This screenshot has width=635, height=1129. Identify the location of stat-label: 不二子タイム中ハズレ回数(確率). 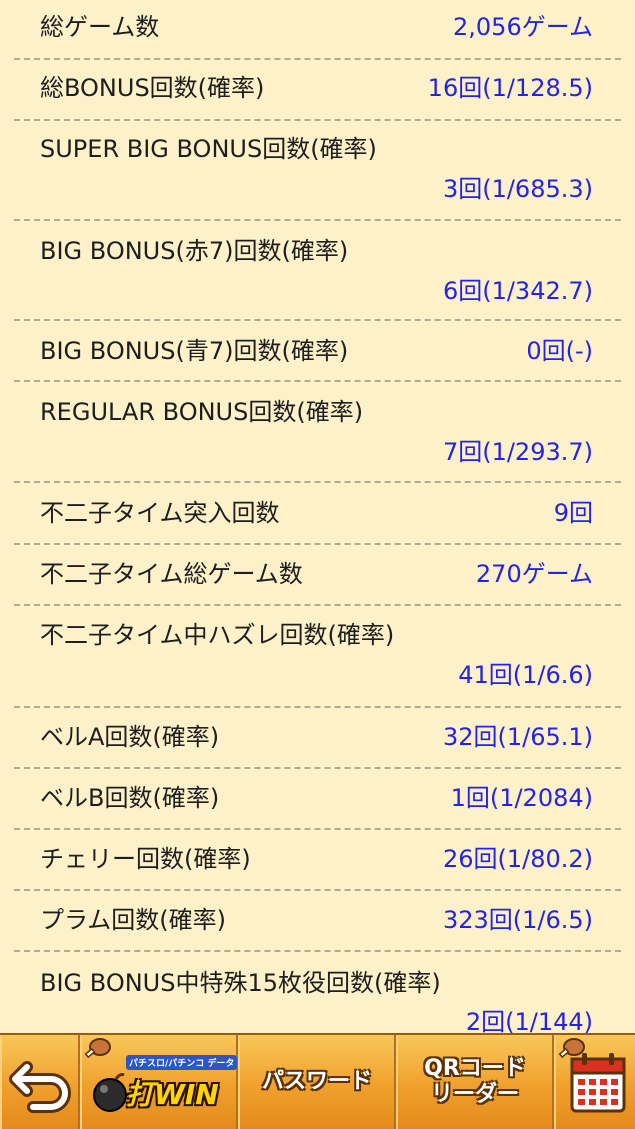
(217, 635).